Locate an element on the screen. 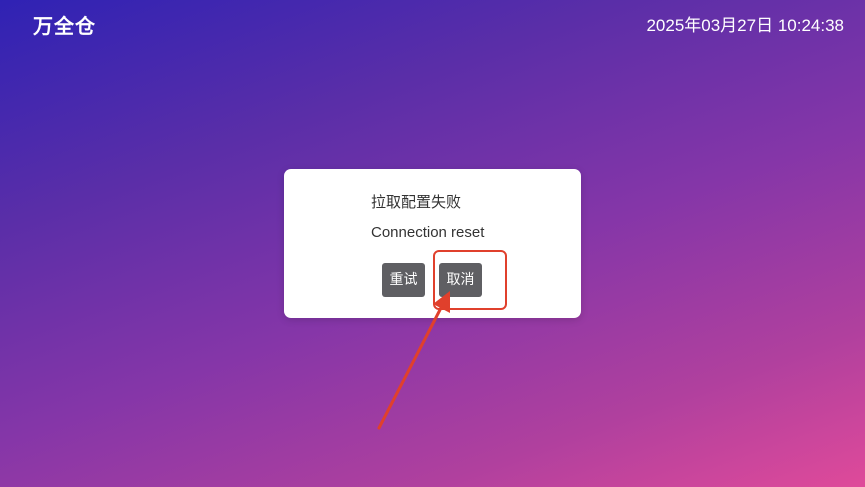 Image resolution: width=865 pixels, height=487 pixels. error-dialog: 拉取配置失败 Connection reset 重试 取消 is located at coordinates (432, 243).